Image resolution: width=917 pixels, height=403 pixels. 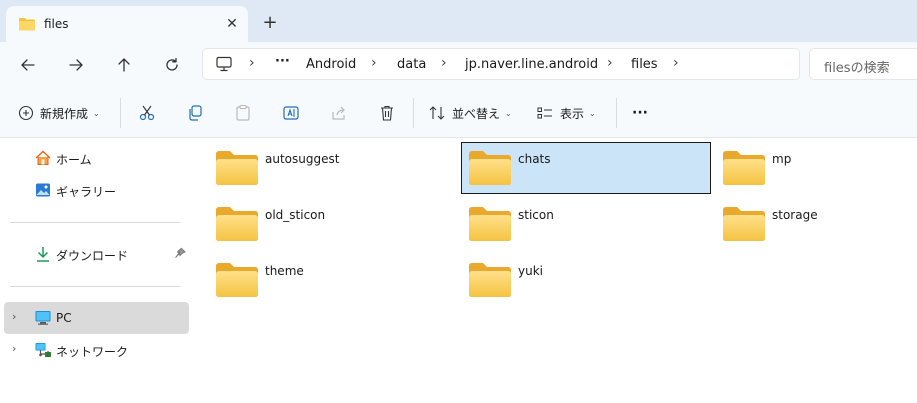 What do you see at coordinates (476, 113) in the screenshot?
I see `sort-label: 並べ替え` at bounding box center [476, 113].